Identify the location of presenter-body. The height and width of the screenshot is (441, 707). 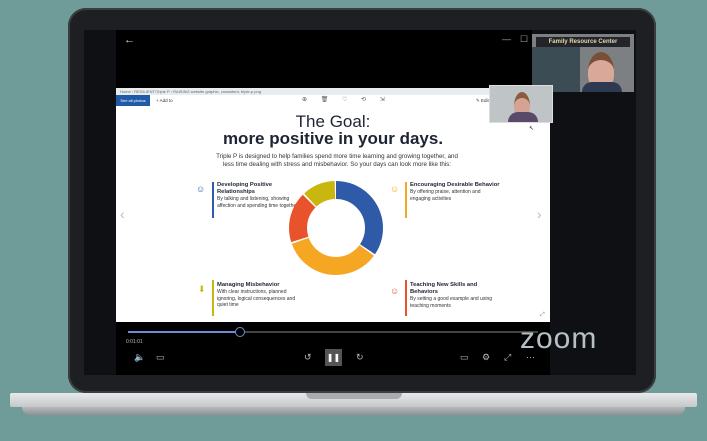
(523, 117).